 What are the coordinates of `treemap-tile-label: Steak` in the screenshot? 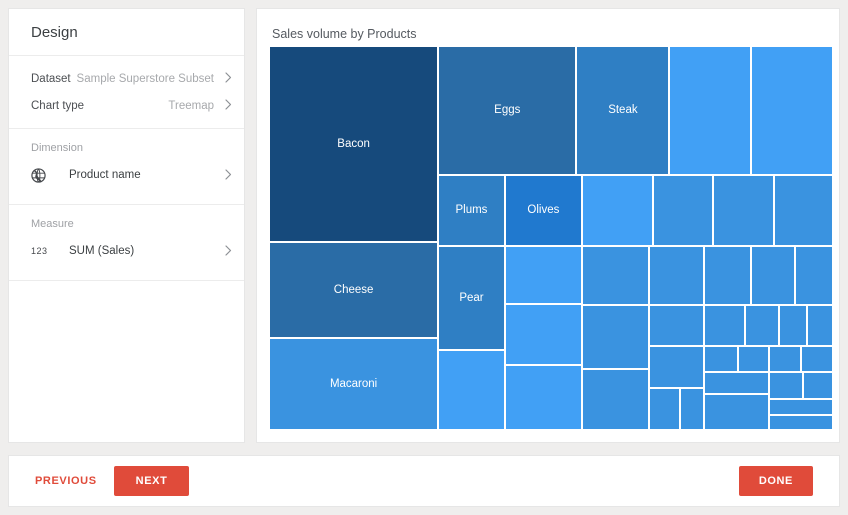 It's located at (623, 110).